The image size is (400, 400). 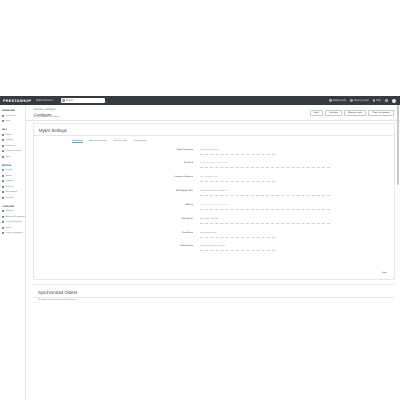 What do you see at coordinates (186, 246) in the screenshot?
I see `field-label: Shop Domain` at bounding box center [186, 246].